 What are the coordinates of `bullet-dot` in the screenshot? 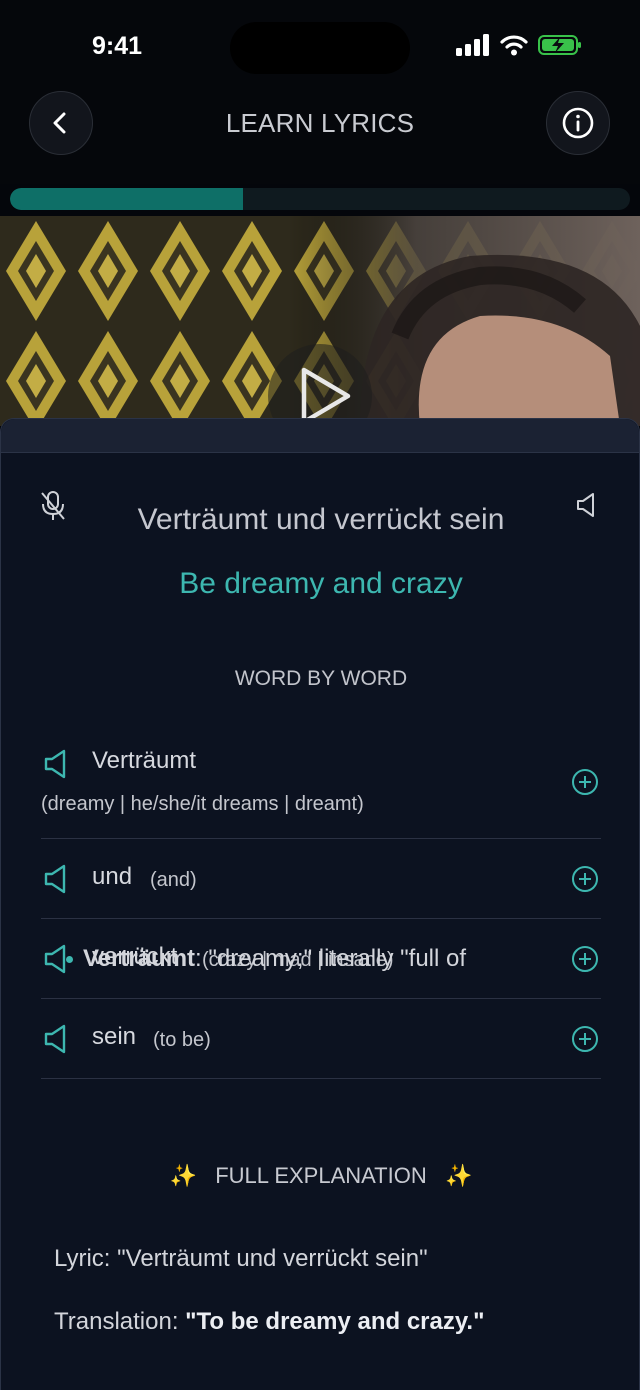 It's located at (69, 960).